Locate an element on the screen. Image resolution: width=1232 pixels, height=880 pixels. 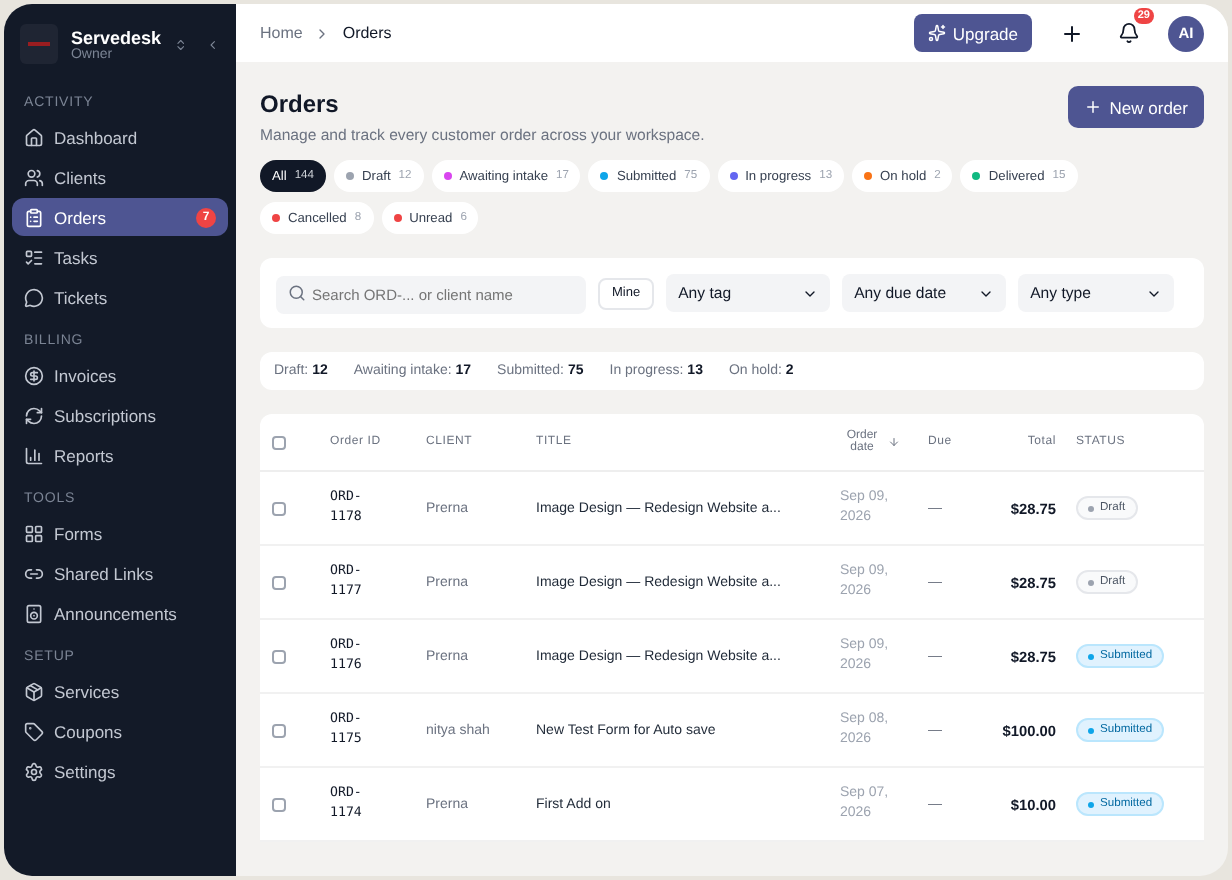
nav-label: Tickets is located at coordinates (82, 297).